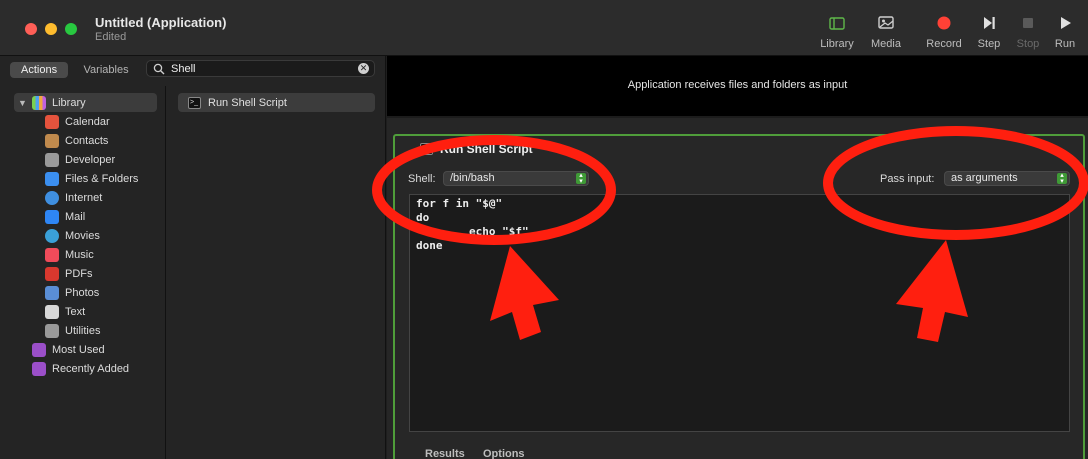 The image size is (1088, 459). I want to click on library-item-photos: Photos, so click(72, 292).